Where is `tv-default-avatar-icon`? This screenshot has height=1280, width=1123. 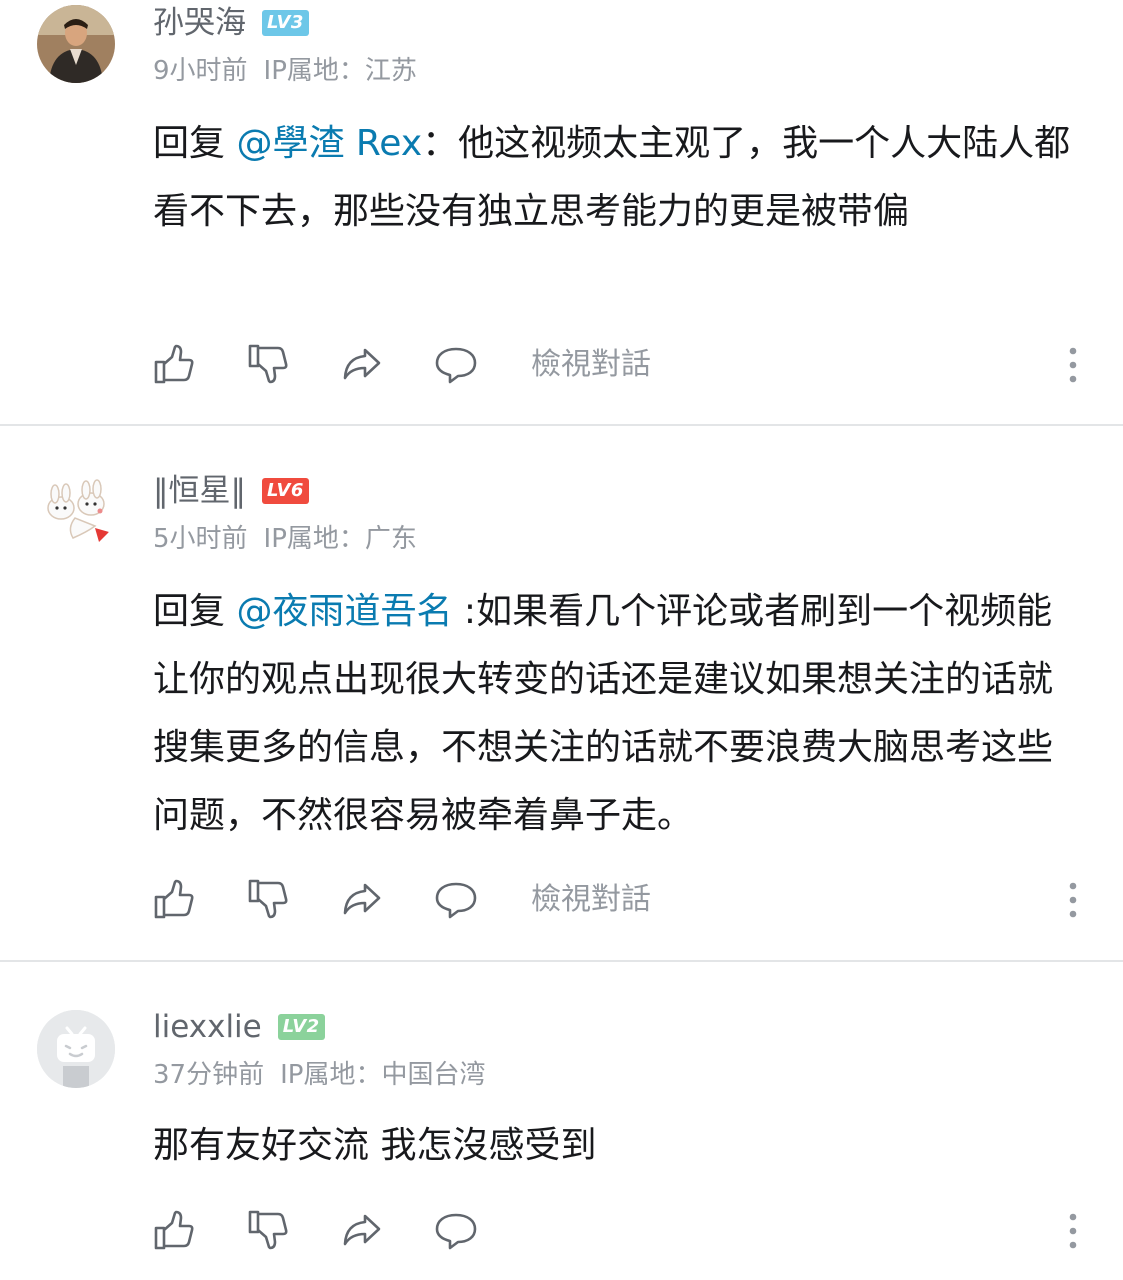 tv-default-avatar-icon is located at coordinates (76, 1049).